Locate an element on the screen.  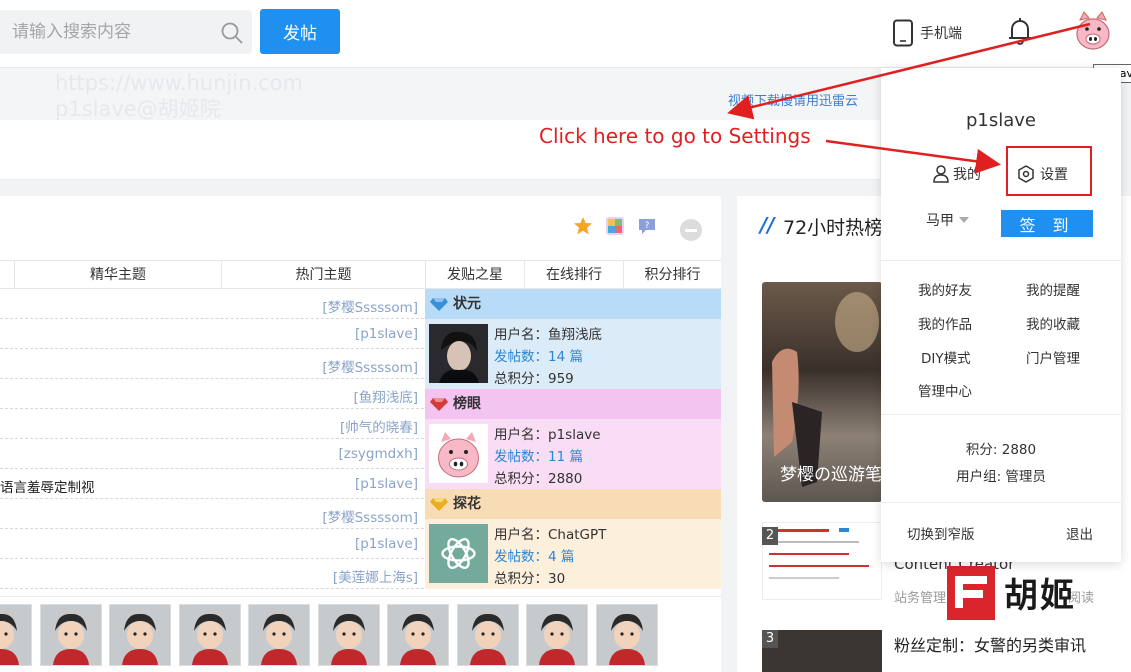
chatgpt-logo-icon is located at coordinates (458, 553).